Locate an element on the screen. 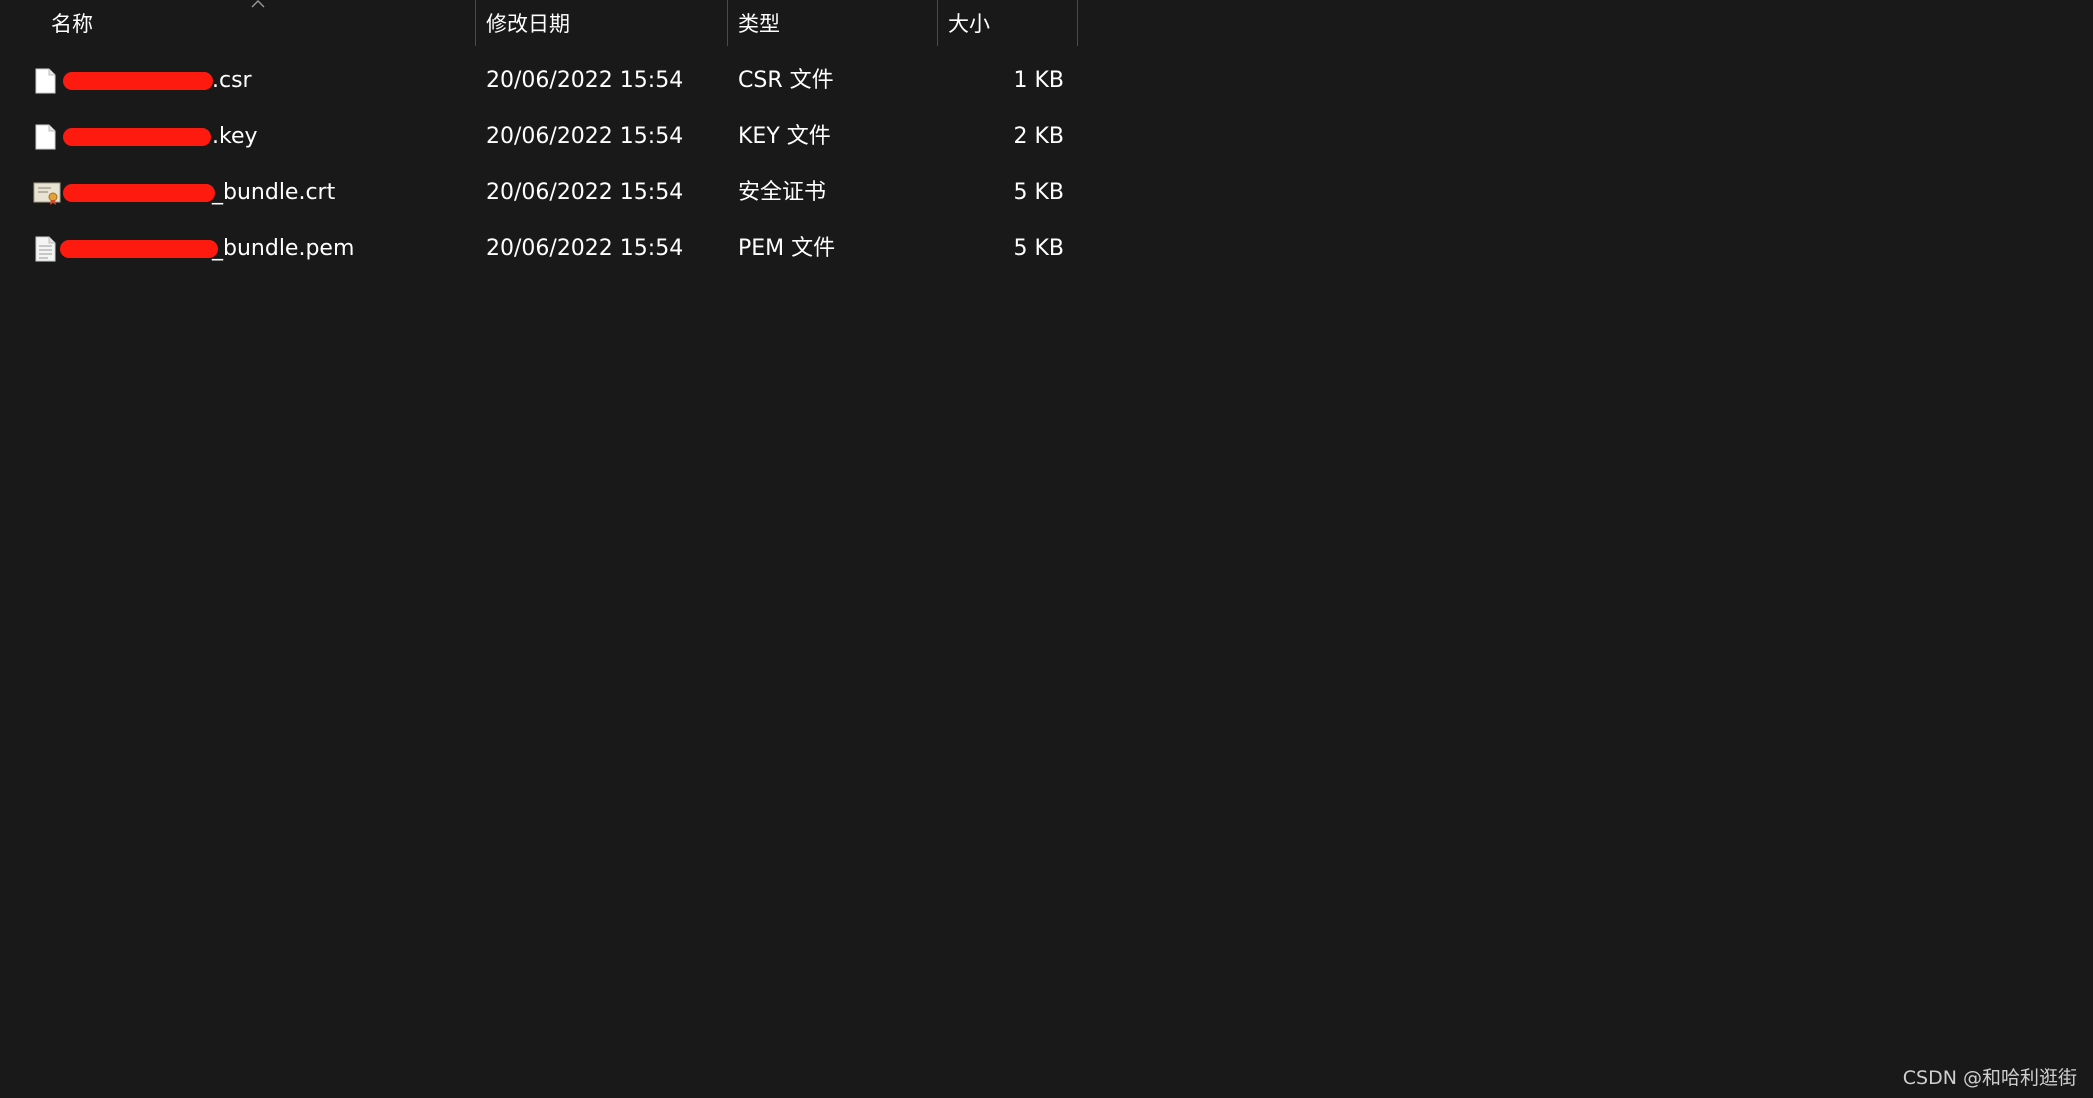  column-header: 名称 修改日期 类型 大小 is located at coordinates (540, 23).